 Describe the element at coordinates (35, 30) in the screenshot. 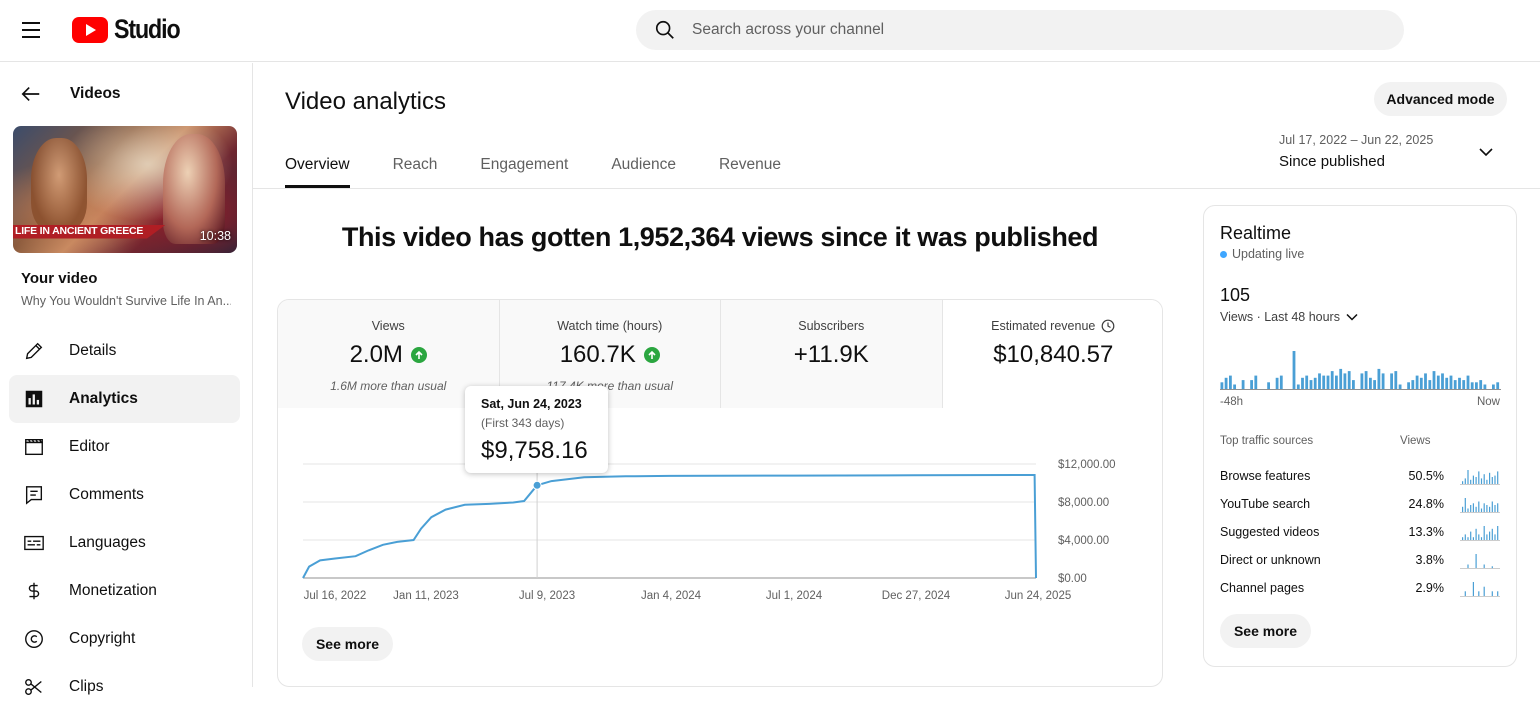

I see `hamburger-menu-icon` at that location.